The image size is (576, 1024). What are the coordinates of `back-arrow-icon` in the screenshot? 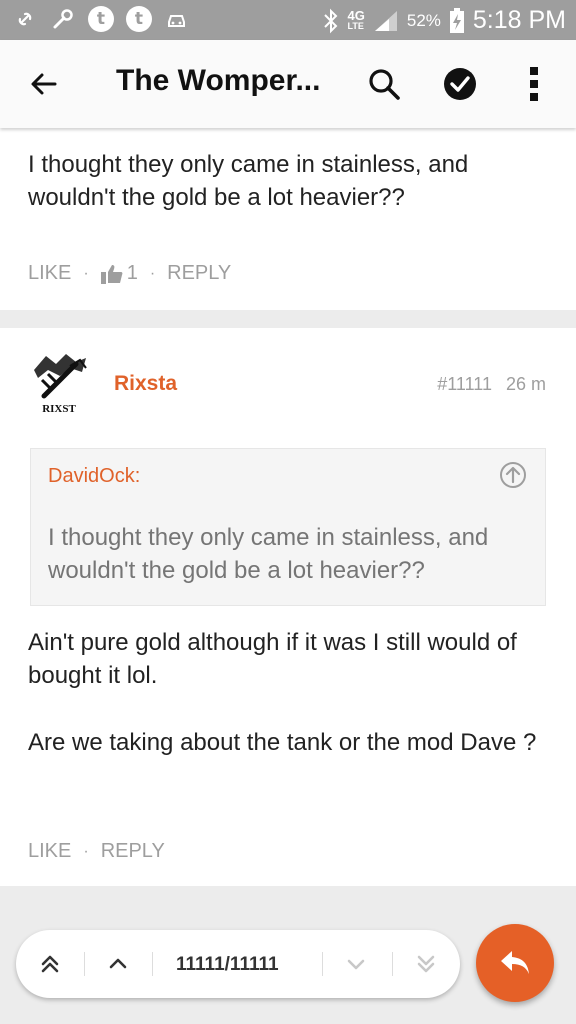 It's located at (44, 84).